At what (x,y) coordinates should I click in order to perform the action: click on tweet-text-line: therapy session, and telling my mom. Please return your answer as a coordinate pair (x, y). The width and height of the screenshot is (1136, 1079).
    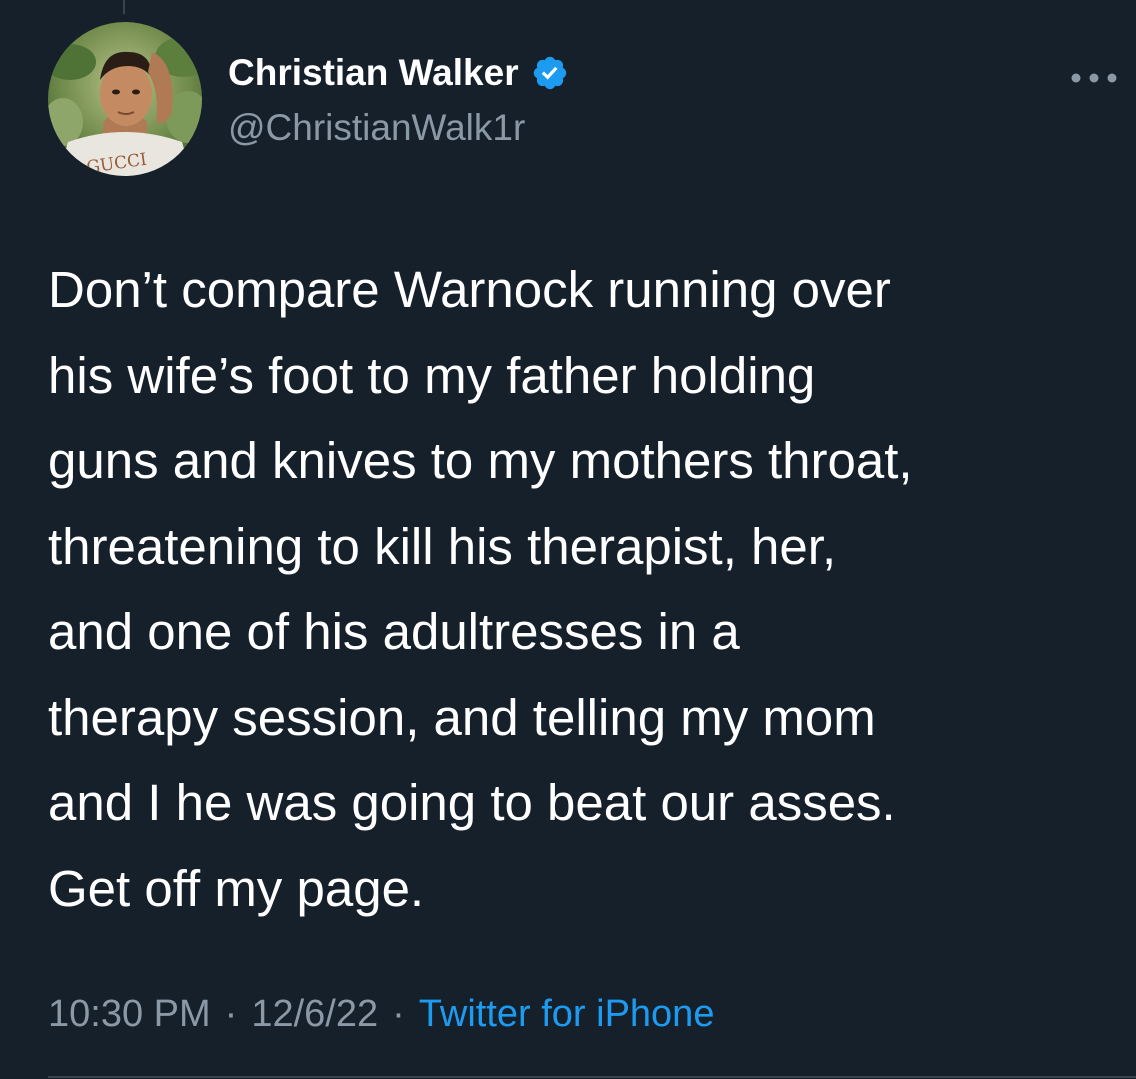
    Looking at the image, I should click on (462, 717).